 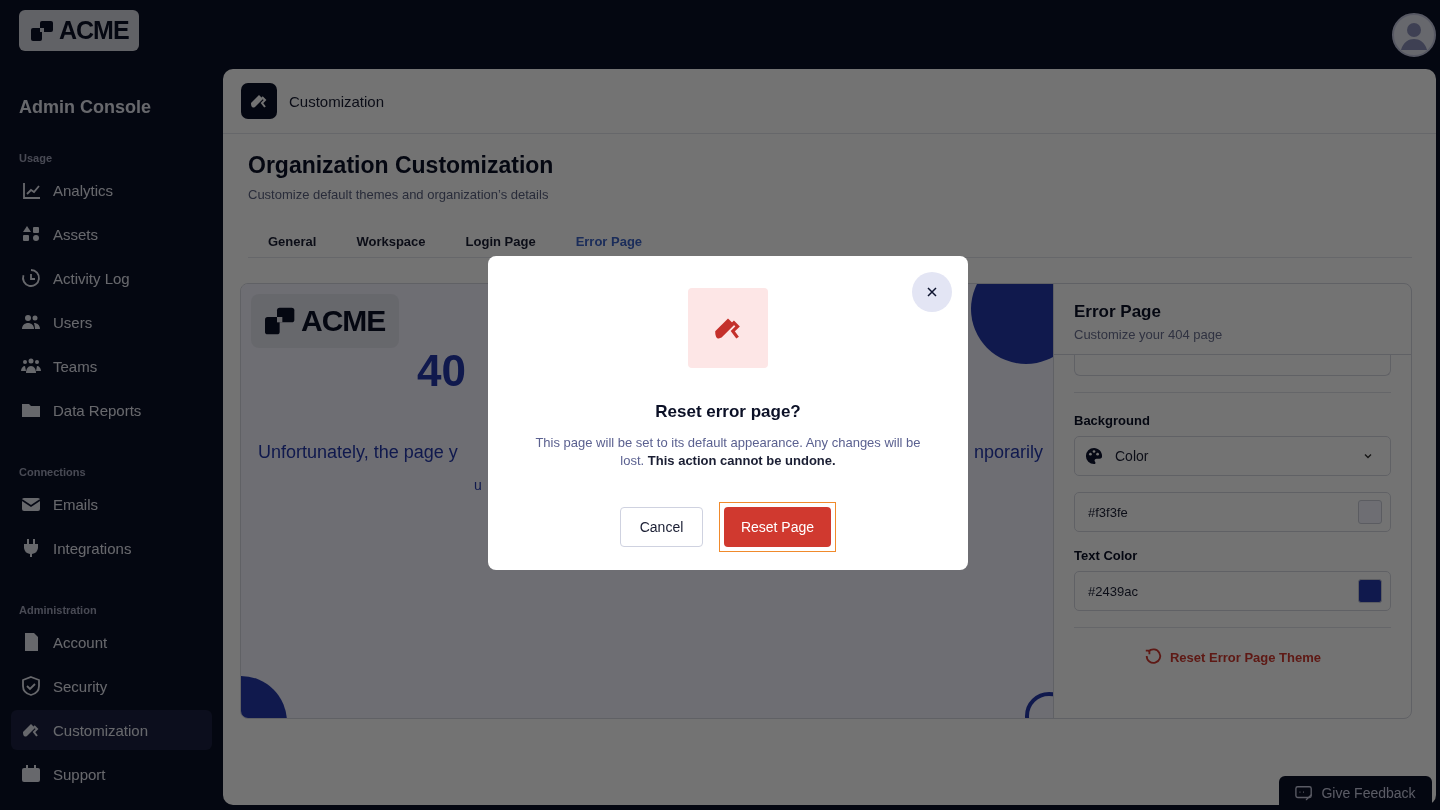 What do you see at coordinates (609, 241) in the screenshot?
I see `tab: Error Page` at bounding box center [609, 241].